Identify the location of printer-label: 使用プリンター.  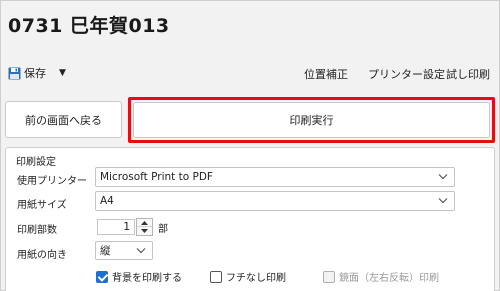
(52, 181).